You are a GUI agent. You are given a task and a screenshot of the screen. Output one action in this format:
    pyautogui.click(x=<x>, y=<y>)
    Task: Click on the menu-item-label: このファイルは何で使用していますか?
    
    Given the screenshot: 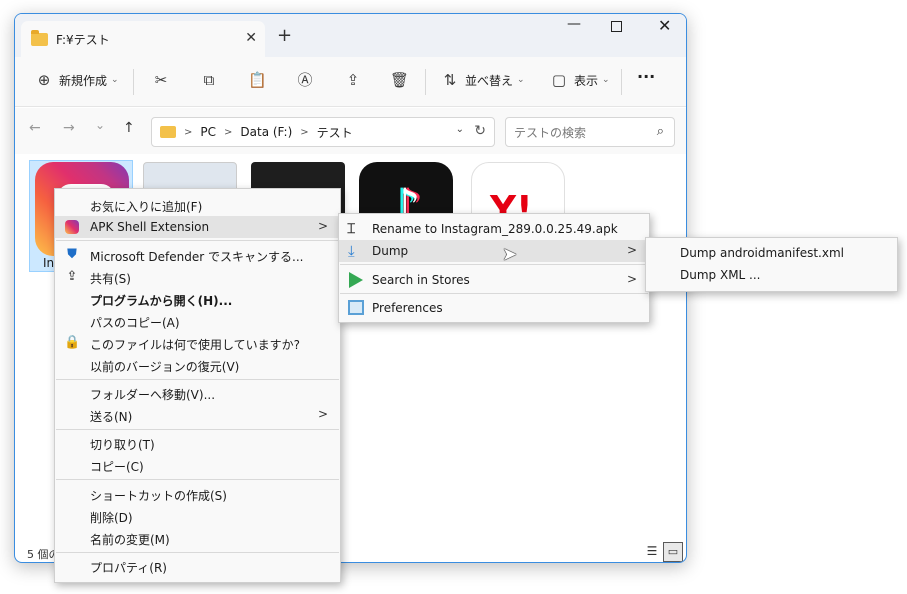 What is the action you would take?
    pyautogui.click(x=195, y=345)
    